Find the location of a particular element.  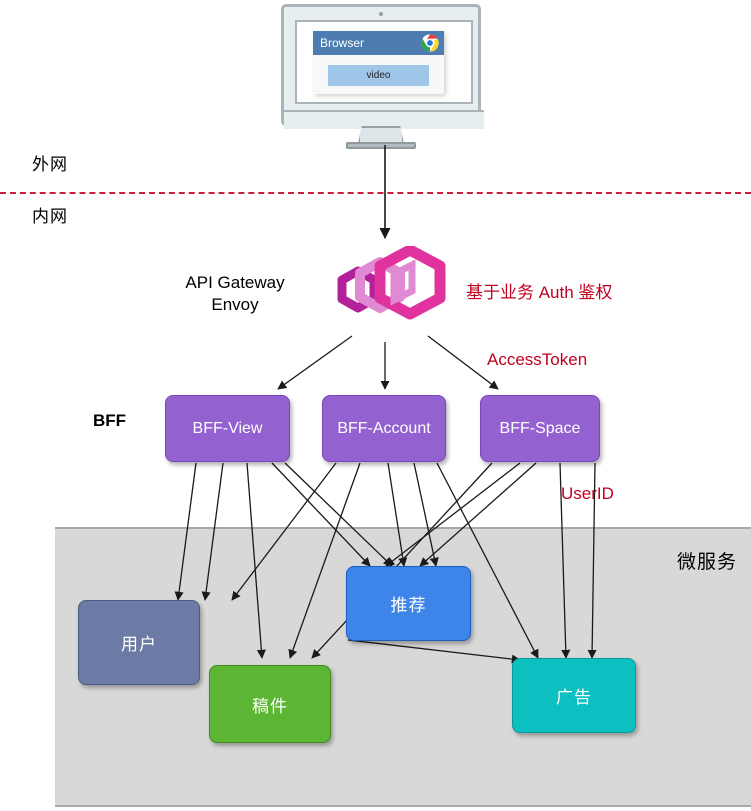

network-boundary-divider is located at coordinates (375, 193).